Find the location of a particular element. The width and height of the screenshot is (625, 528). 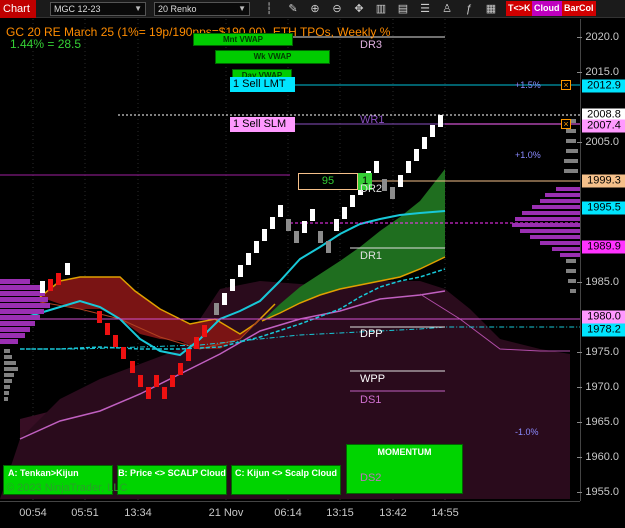

time-tick: 00:54 is located at coordinates (33, 513).